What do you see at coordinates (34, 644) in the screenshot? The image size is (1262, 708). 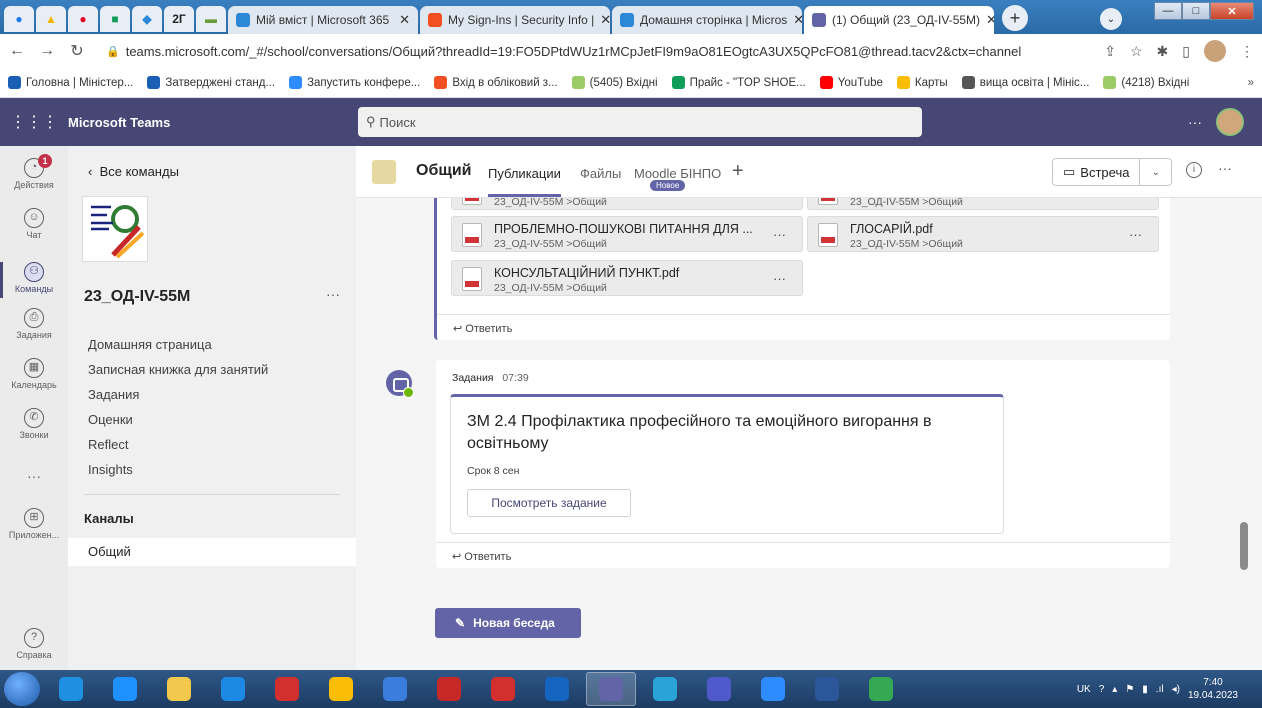 I see `appbar-item: ? Справка` at bounding box center [34, 644].